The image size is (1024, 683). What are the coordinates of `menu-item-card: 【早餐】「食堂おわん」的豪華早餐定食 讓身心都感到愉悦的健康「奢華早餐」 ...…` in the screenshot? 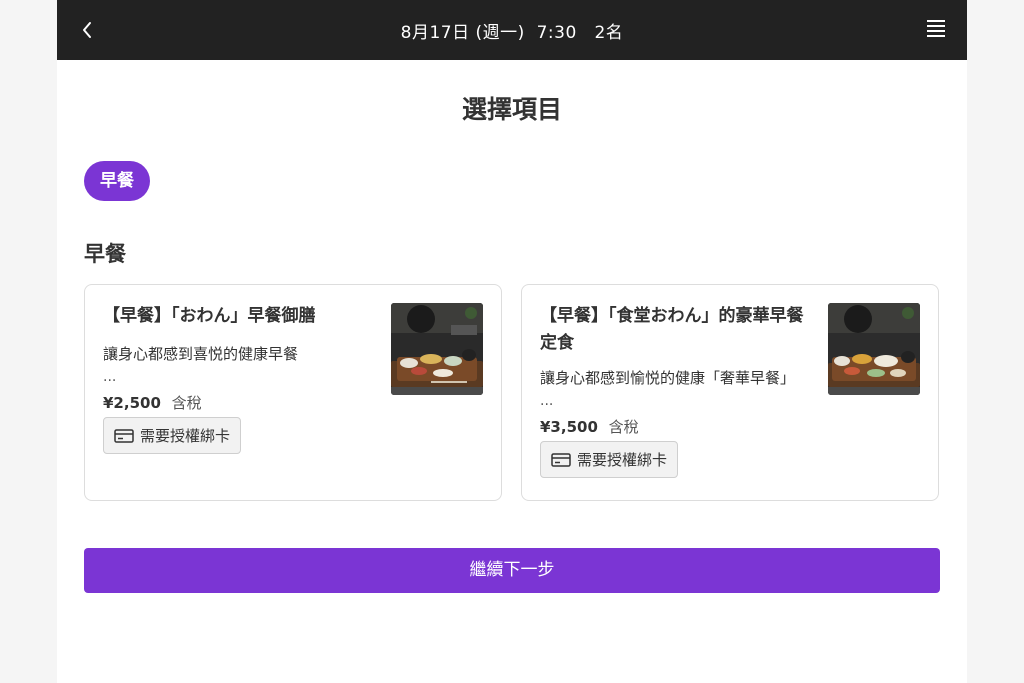 It's located at (730, 392).